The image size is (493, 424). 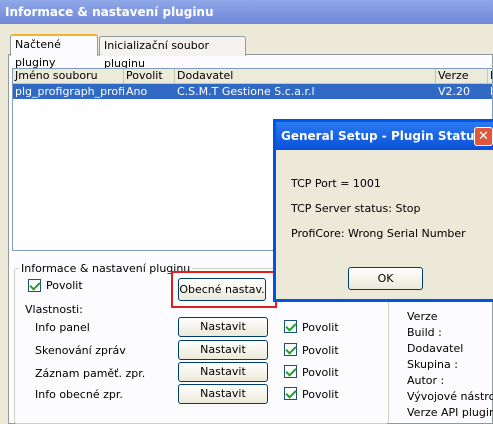 I want to click on column-header-extra: P, so click(x=490, y=76).